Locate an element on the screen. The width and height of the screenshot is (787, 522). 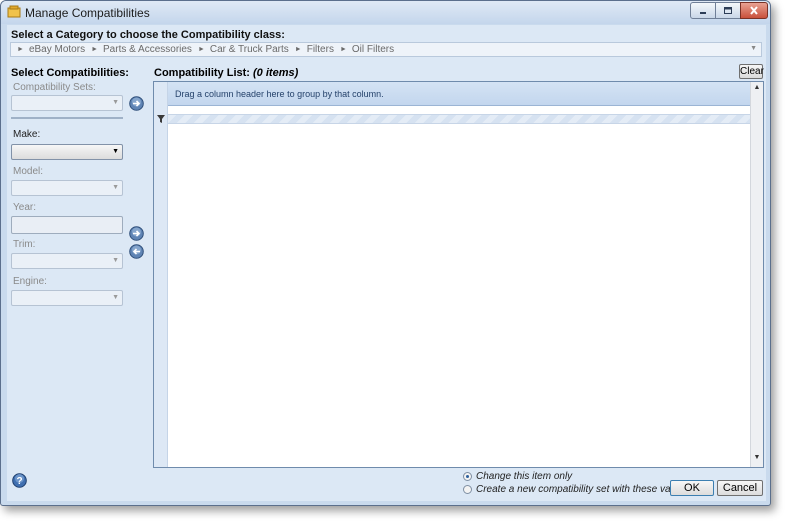
radio-selected is located at coordinates (467, 476).